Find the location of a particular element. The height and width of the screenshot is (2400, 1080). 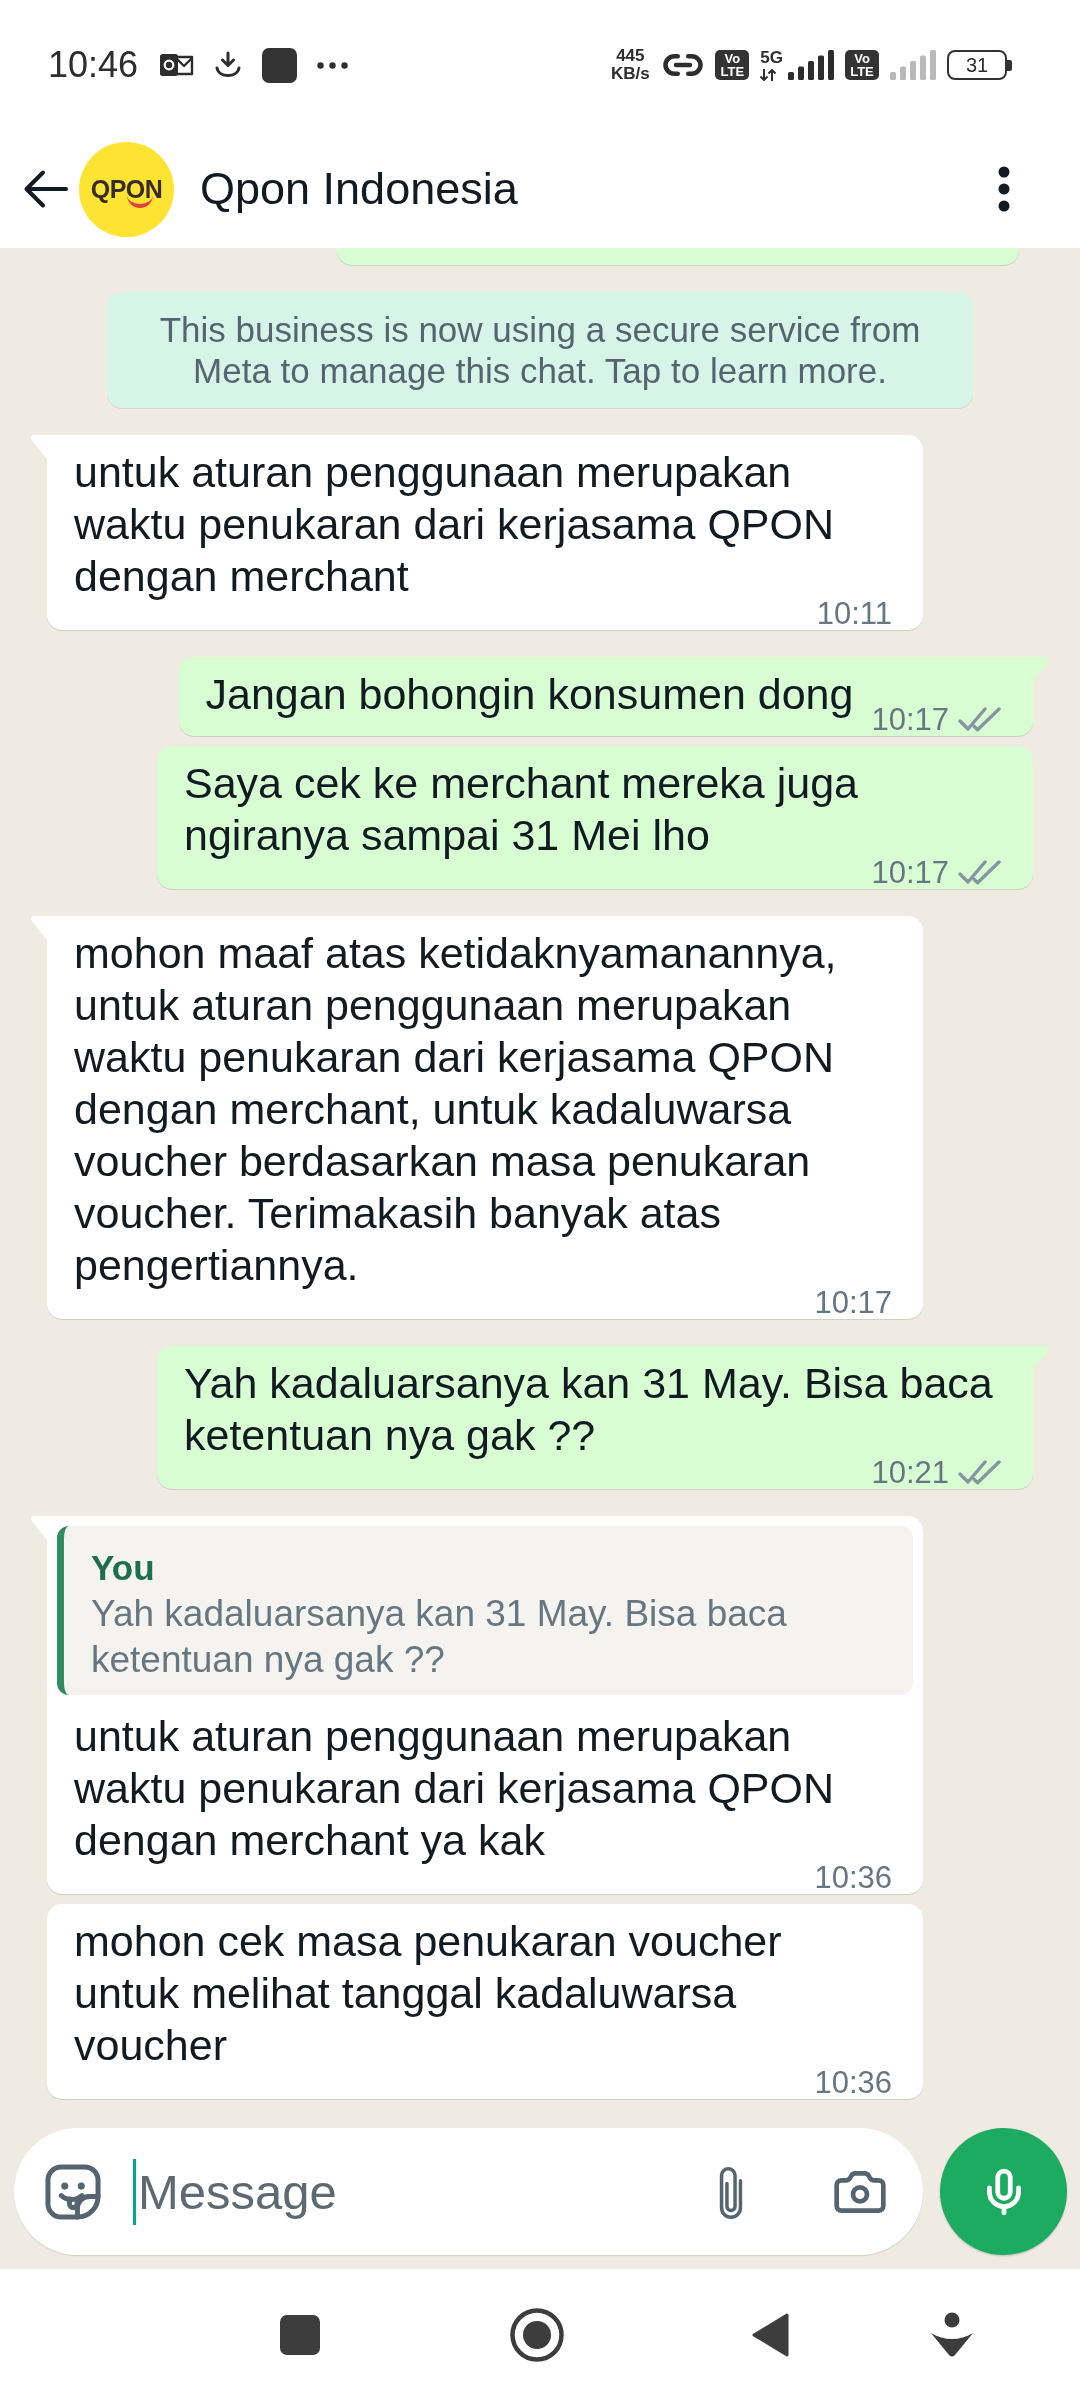

message-text: Saya cek ke merchant mereka juga ngiranya sampai 31 Mei lho is located at coordinates (521, 809).